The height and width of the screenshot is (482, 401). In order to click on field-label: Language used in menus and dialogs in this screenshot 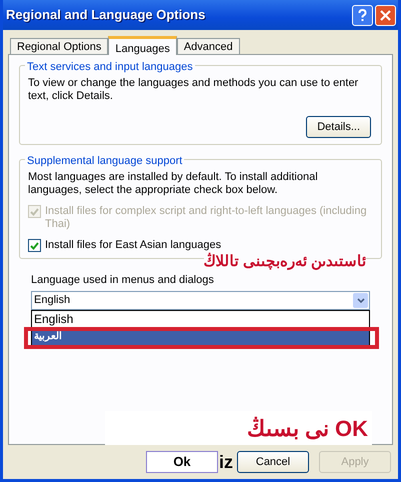, I will do `click(123, 280)`.